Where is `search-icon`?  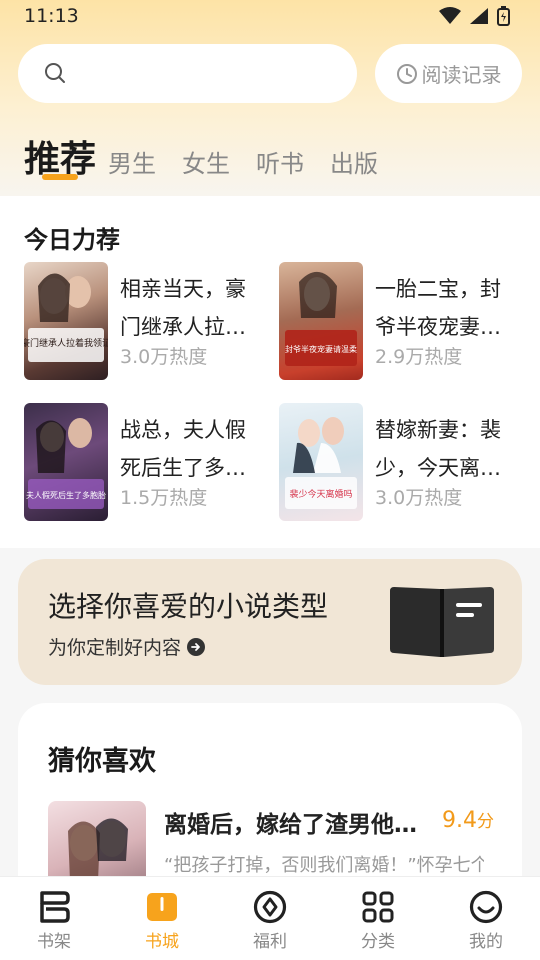 search-icon is located at coordinates (55, 73).